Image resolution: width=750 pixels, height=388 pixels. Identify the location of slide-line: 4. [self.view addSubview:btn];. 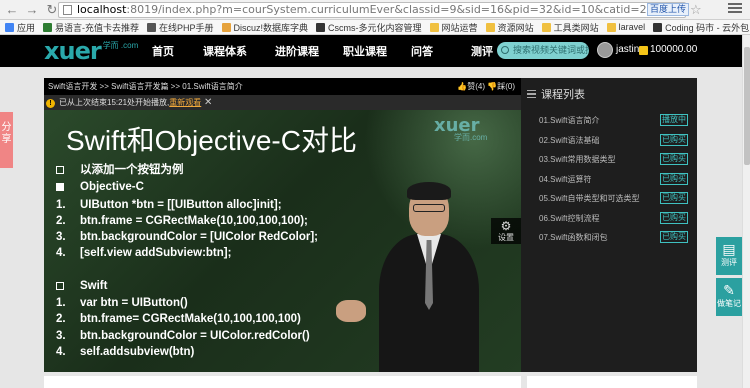
(187, 253).